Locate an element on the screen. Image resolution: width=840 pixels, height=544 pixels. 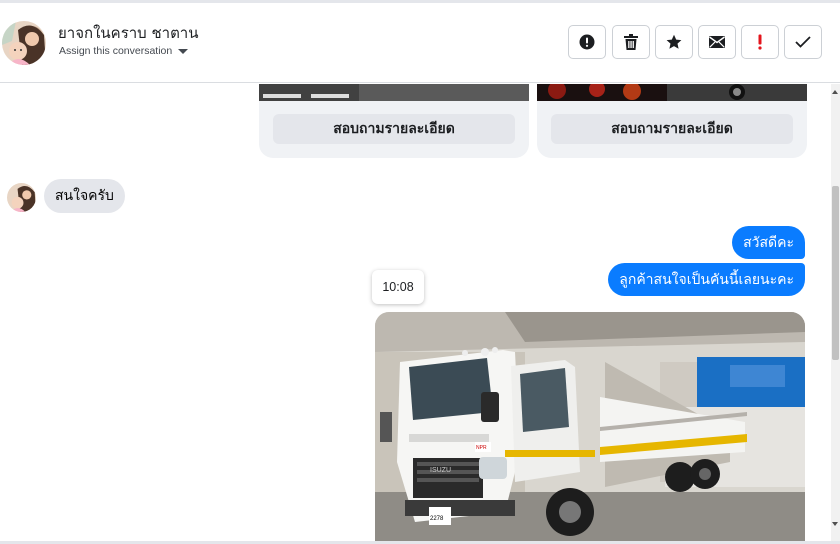
scrollbar-thumb is located at coordinates (835, 273).